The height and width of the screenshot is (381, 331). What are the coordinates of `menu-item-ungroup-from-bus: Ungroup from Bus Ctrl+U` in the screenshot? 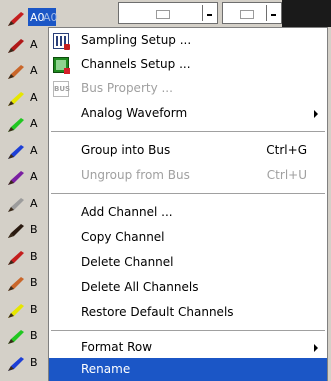 It's located at (188, 175).